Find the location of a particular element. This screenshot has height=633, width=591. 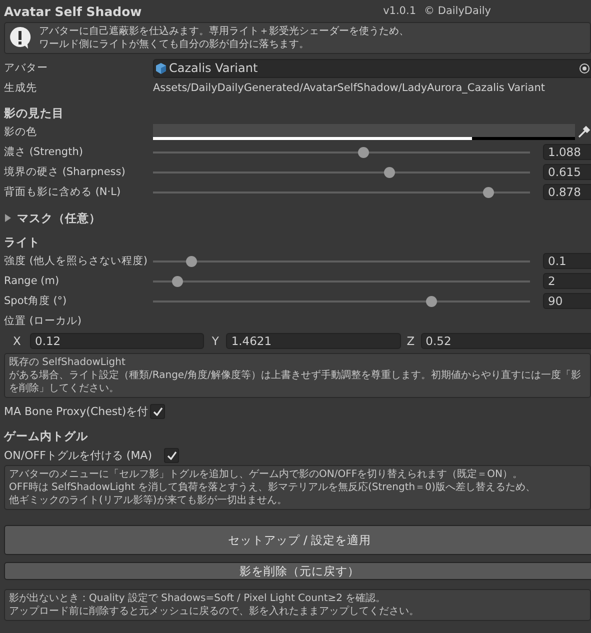

field-label: アバター is located at coordinates (26, 68).